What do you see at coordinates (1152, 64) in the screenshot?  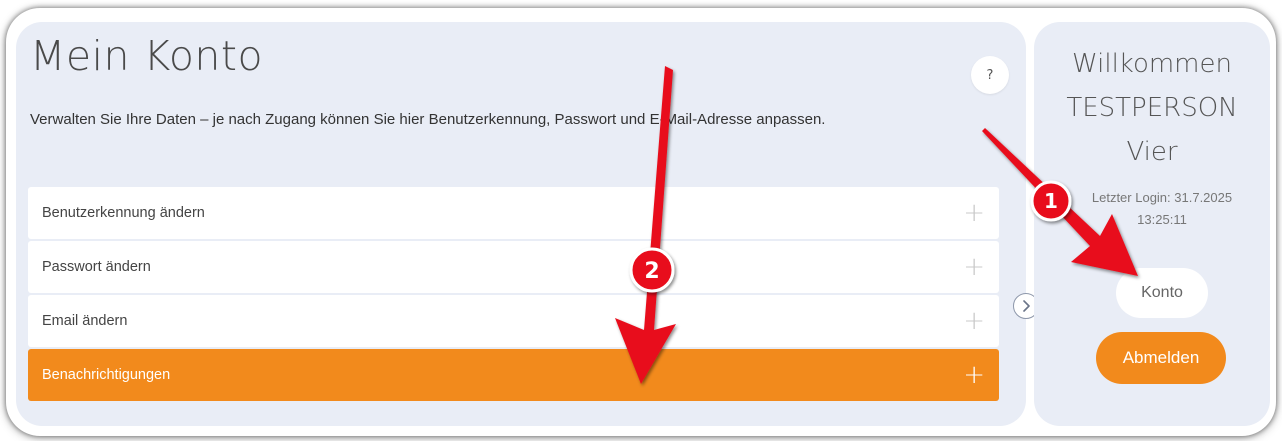 I see `welcome-line: Willkommen` at bounding box center [1152, 64].